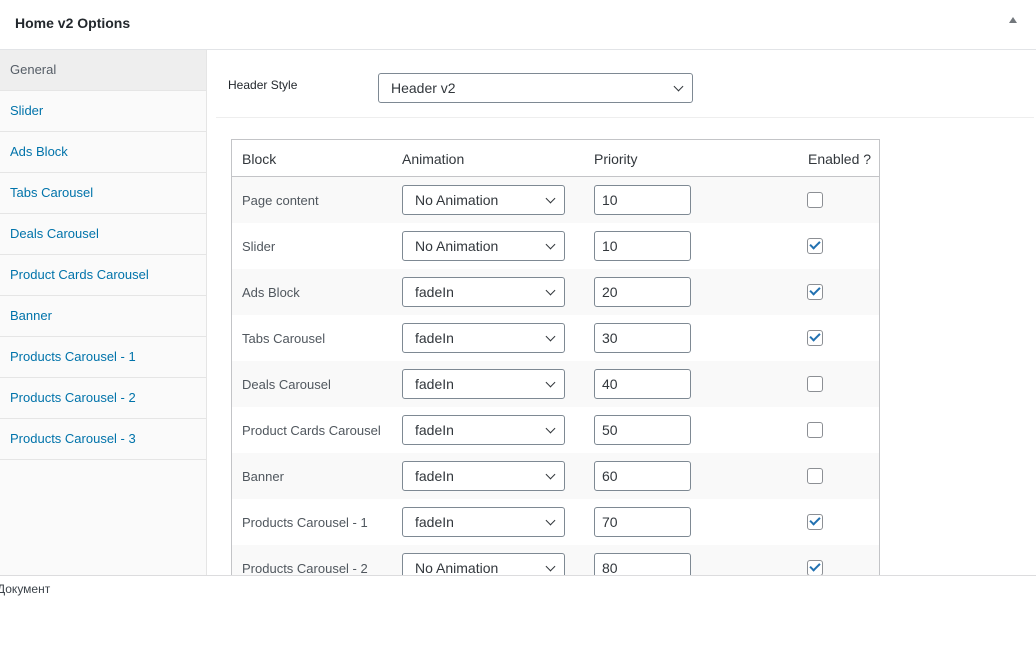  I want to click on priority-input: 50, so click(642, 430).